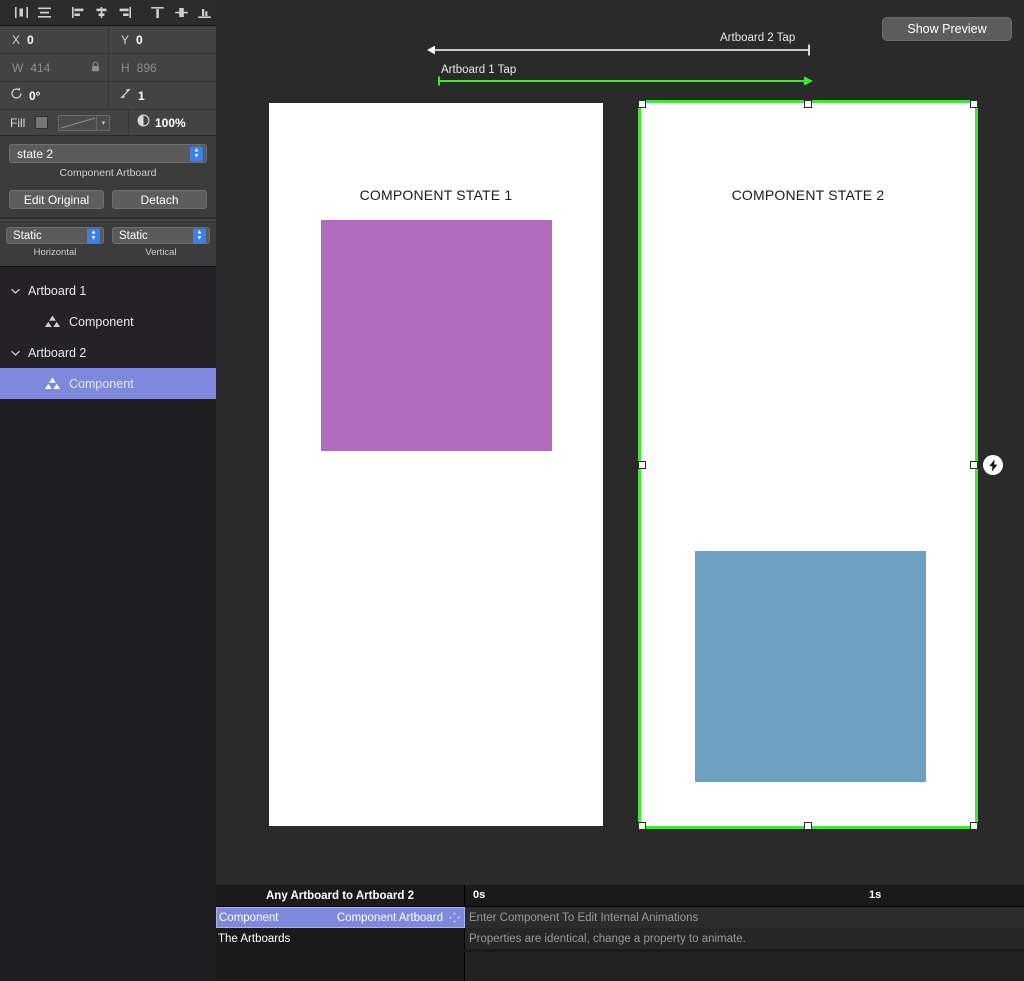 This screenshot has width=1024, height=981. Describe the element at coordinates (55, 235) in the screenshot. I see `horizontal-constraint-dropdown: Static ▲ ▼` at that location.